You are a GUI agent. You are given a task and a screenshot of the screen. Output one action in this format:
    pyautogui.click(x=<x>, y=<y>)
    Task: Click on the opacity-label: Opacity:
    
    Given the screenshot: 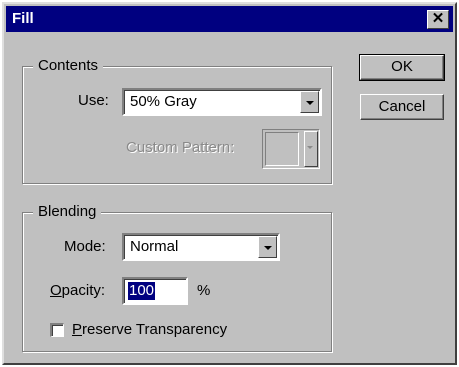 What is the action you would take?
    pyautogui.click(x=77, y=291)
    